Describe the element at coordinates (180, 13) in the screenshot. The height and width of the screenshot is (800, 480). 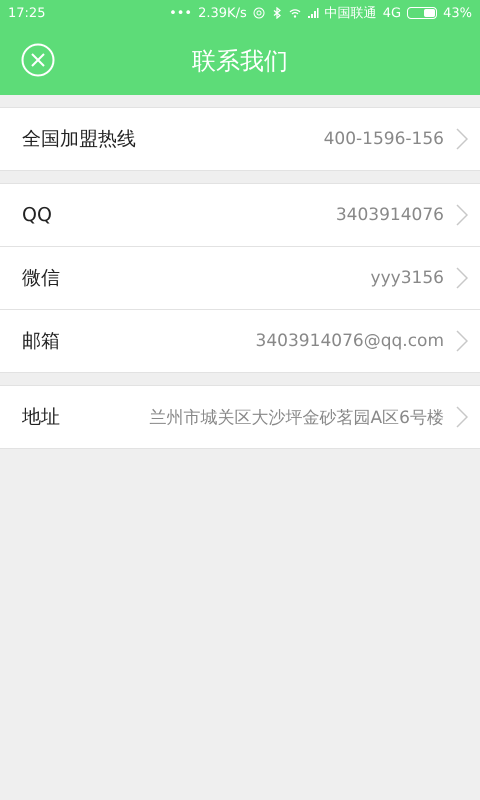
I see `more-dots: •••` at that location.